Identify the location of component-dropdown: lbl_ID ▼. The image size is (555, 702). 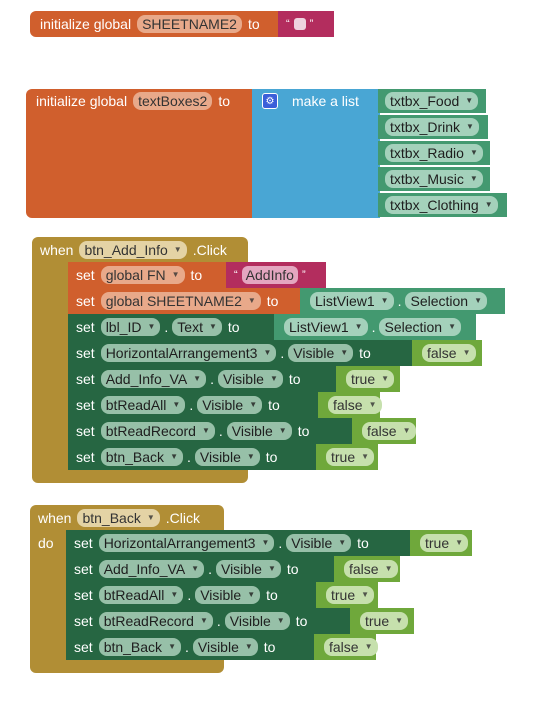
(130, 327).